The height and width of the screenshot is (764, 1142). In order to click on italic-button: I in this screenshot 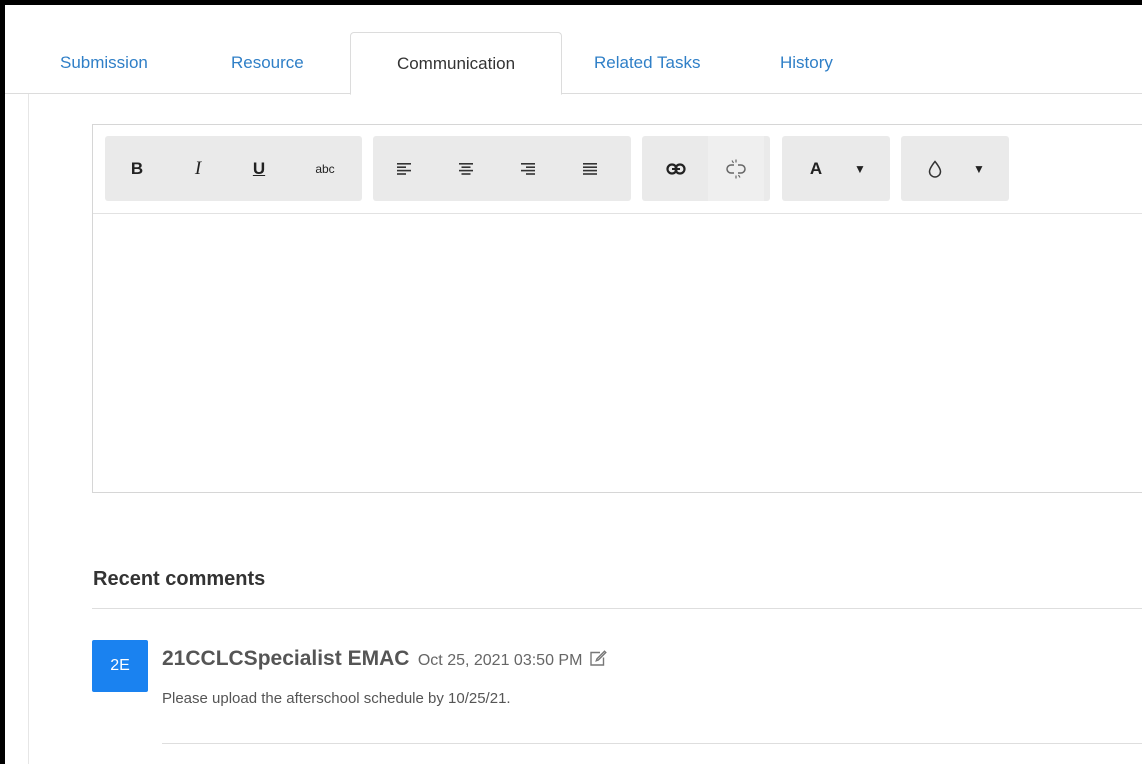, I will do `click(198, 168)`.